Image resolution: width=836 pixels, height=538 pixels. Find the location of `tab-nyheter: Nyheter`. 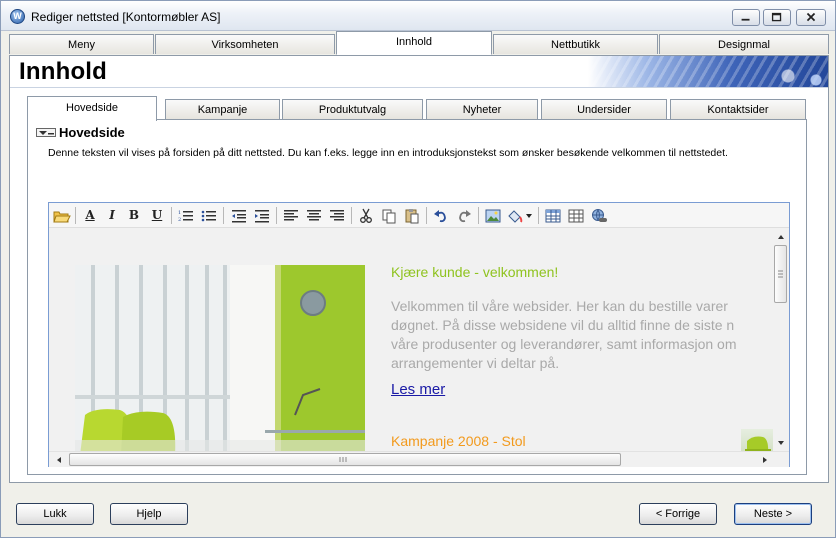

tab-nyheter: Nyheter is located at coordinates (482, 109).